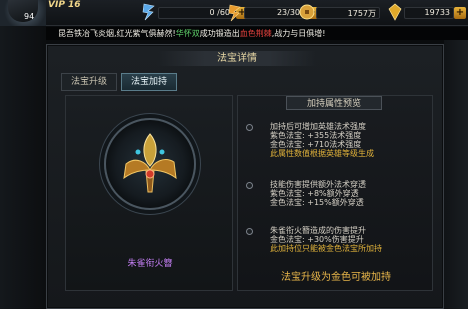 This screenshot has width=468, height=309. Describe the element at coordinates (117, 33) in the screenshot. I see `marquee-text-1: 昆吾铁冶飞炎烟,红光紫气俱赫然!` at that location.